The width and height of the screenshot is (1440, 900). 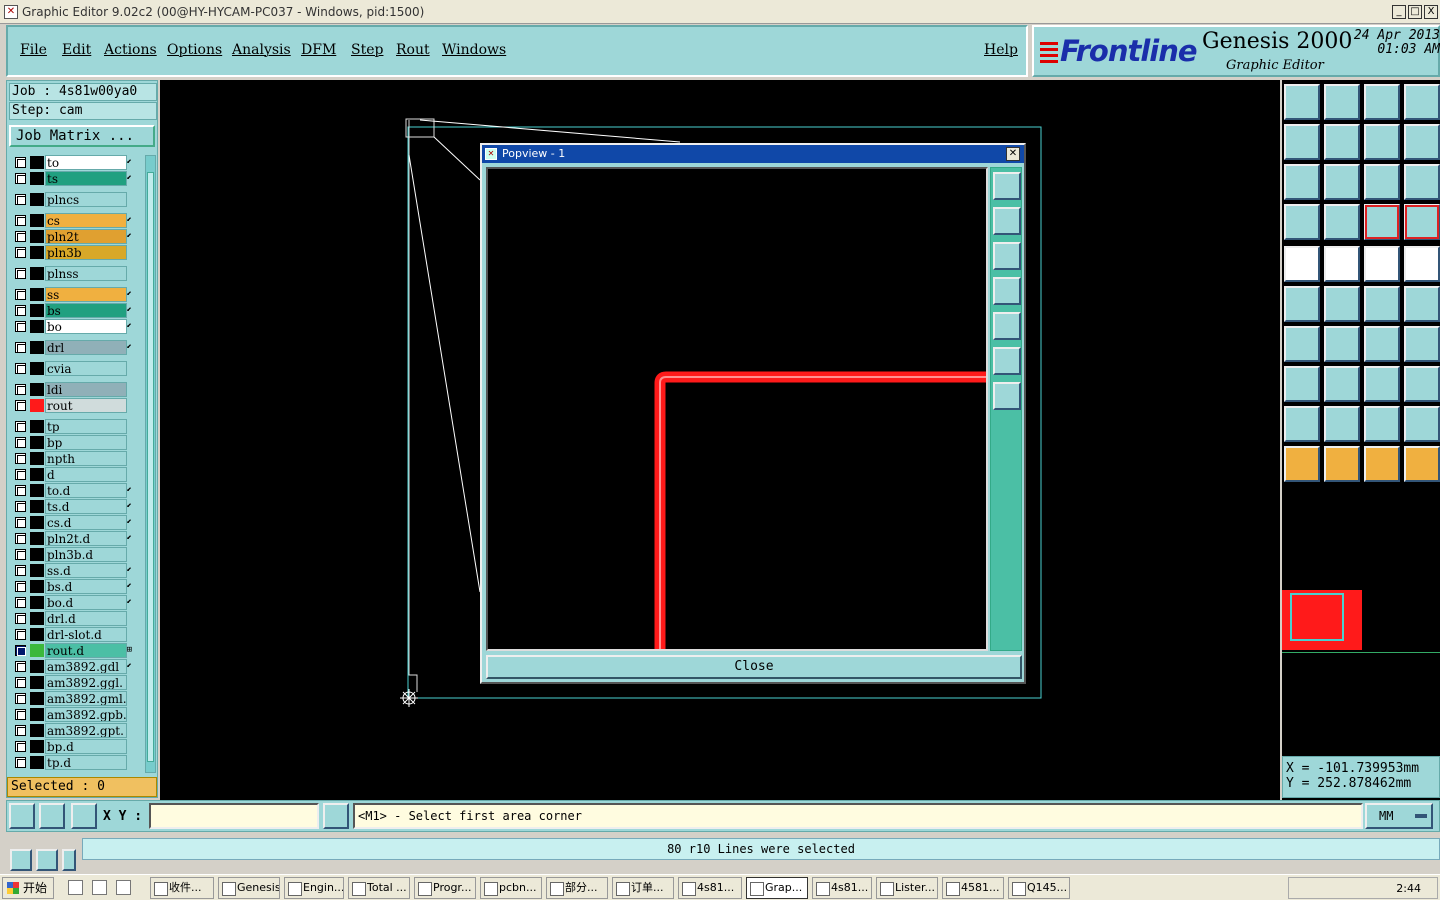 I want to click on layer-name: bs.d, so click(x=86, y=586).